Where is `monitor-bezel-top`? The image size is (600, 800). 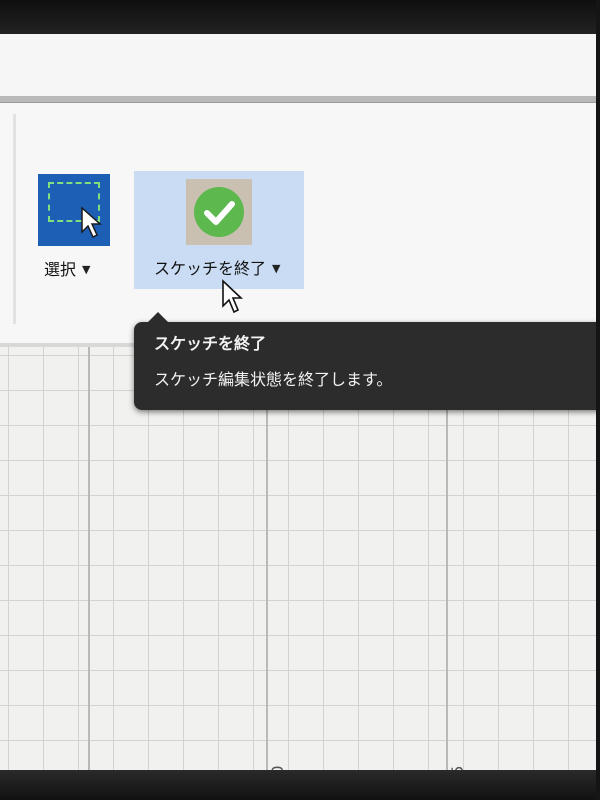
monitor-bezel-top is located at coordinates (300, 17).